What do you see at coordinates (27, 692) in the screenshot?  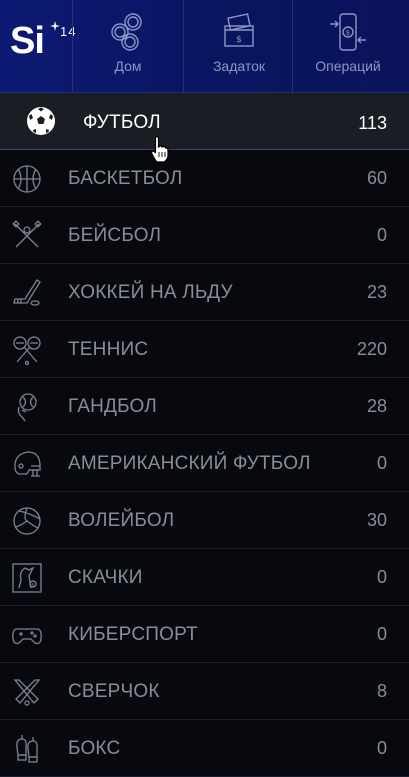 I see `cricket-bats-icon` at bounding box center [27, 692].